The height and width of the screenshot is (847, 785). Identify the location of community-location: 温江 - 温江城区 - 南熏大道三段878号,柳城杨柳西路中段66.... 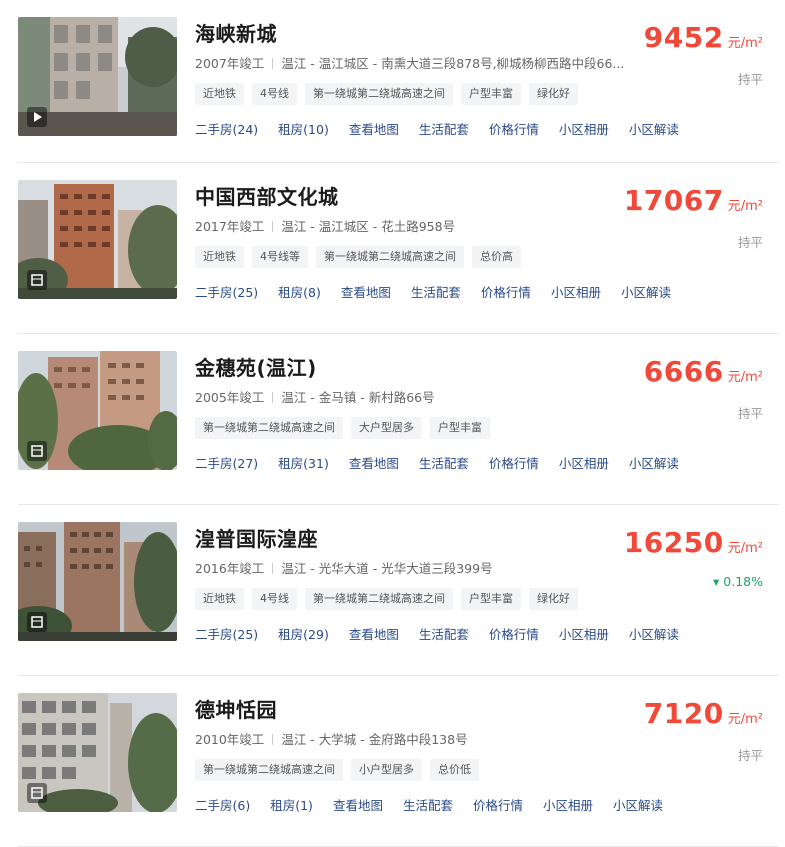
(453, 63).